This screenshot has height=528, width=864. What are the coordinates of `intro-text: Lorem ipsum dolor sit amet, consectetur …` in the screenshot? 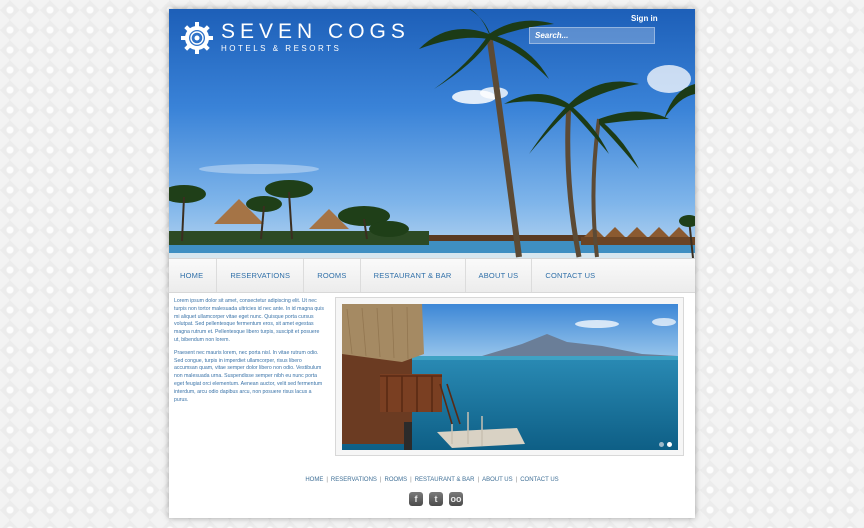 It's located at (249, 353).